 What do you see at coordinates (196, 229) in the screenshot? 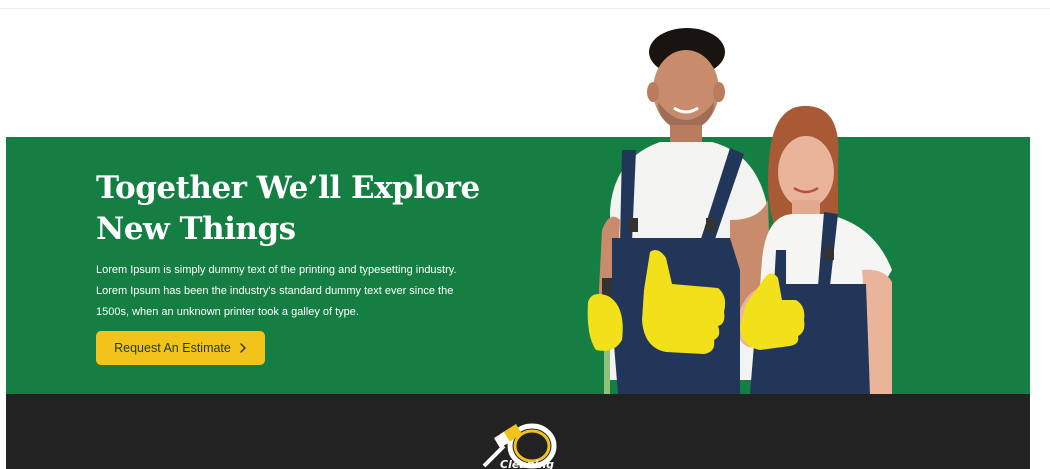
I see `hero-title-line-2: New Things` at bounding box center [196, 229].